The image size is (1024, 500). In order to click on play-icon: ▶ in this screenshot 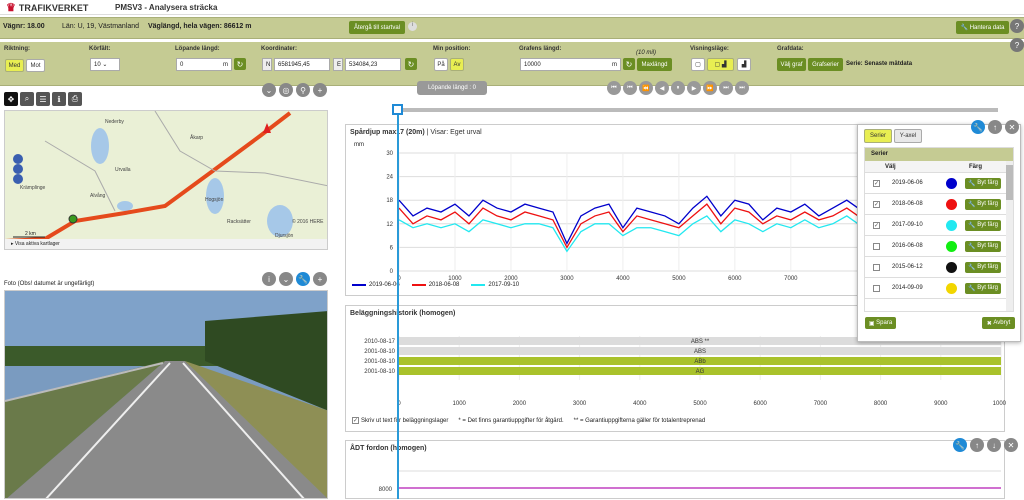, I will do `click(694, 88)`.